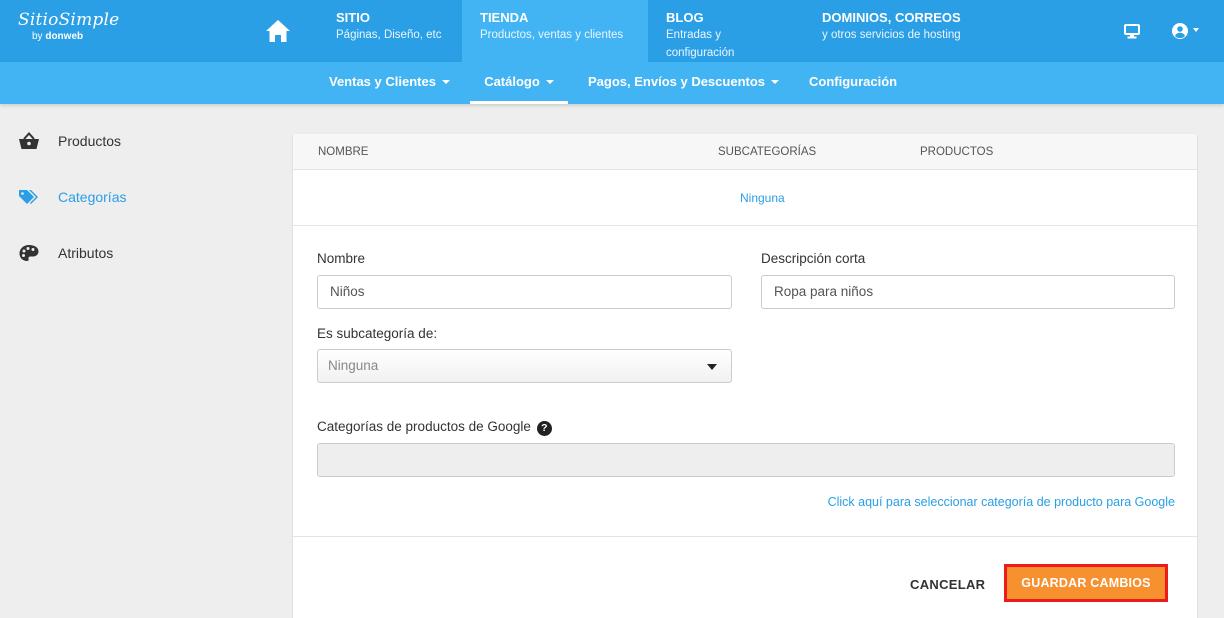  Describe the element at coordinates (343, 152) in the screenshot. I see `column-header-nombre: NOMBRE` at that location.